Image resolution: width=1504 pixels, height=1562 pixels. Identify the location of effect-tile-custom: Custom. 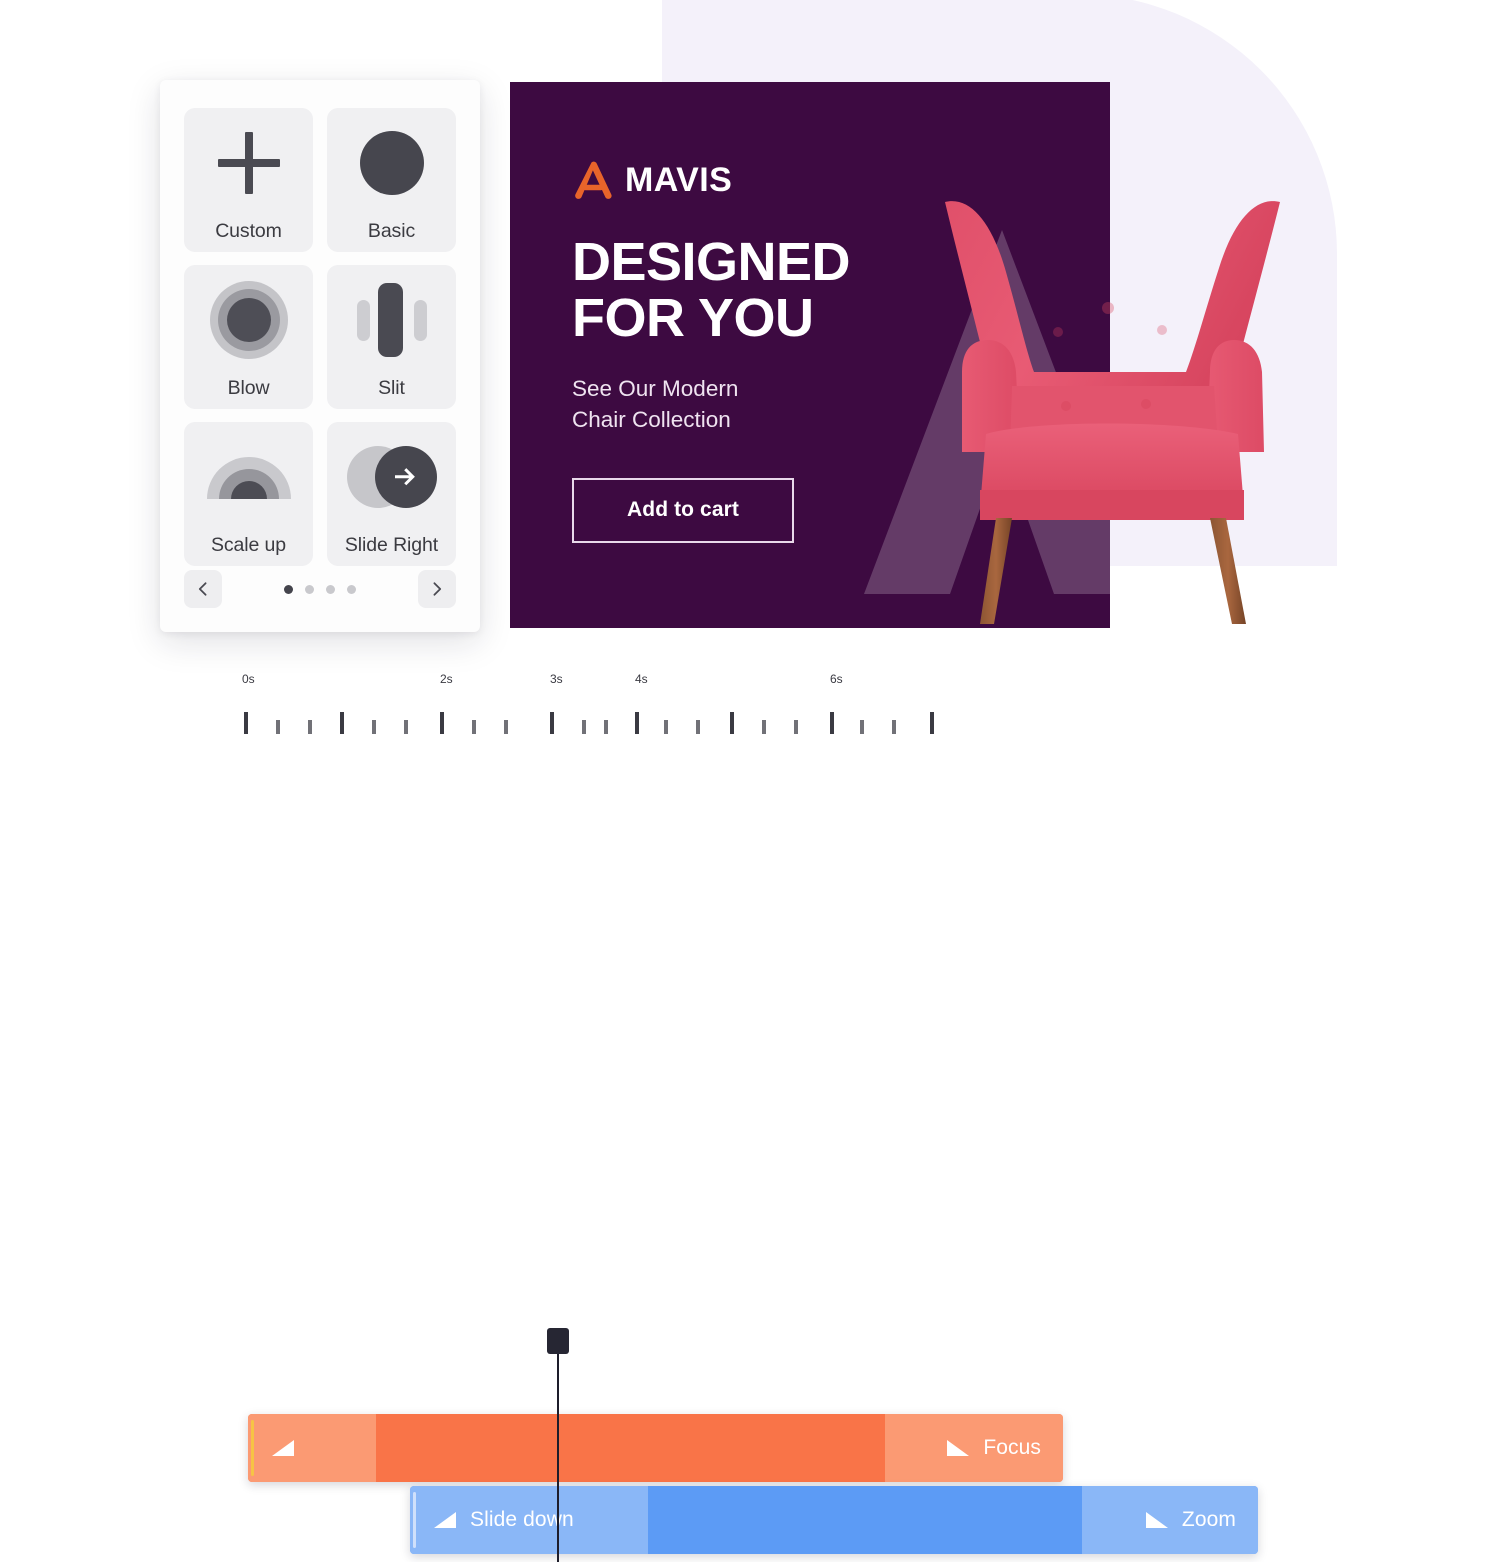
(248, 180).